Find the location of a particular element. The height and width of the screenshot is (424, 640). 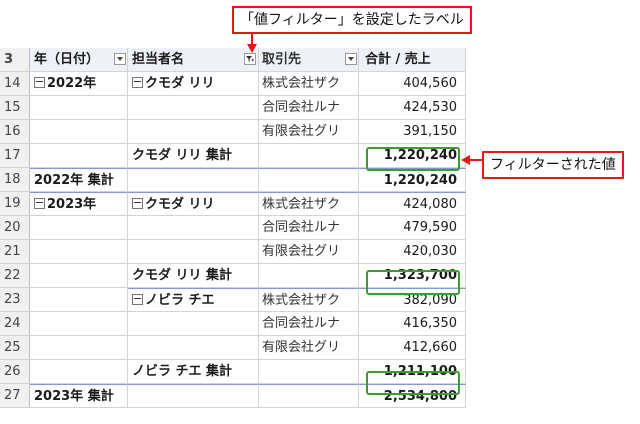

year-label: 2023年 is located at coordinates (72, 204).